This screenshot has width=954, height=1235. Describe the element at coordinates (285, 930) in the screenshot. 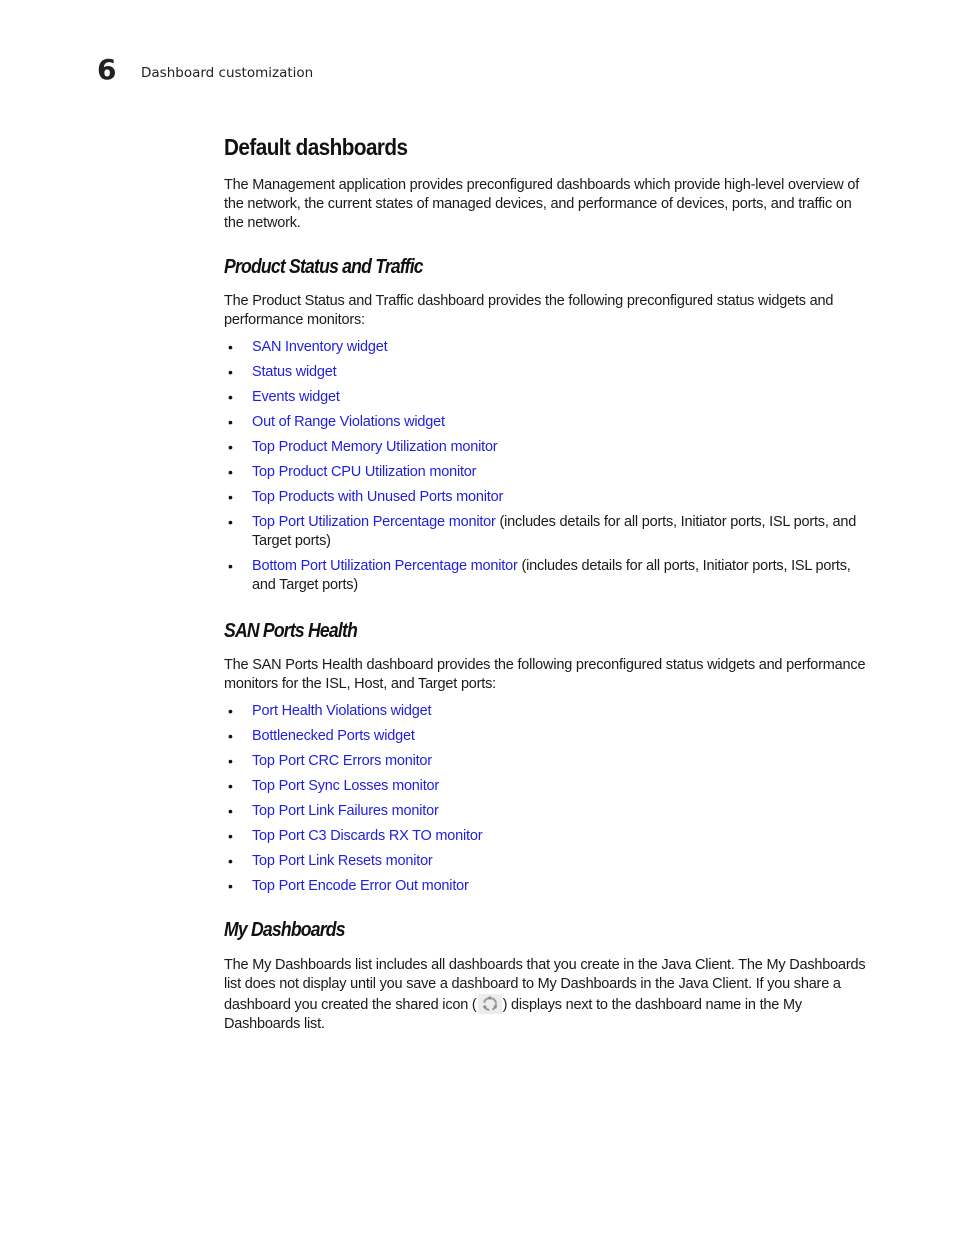

I see `section-heading: My Dashboards` at that location.